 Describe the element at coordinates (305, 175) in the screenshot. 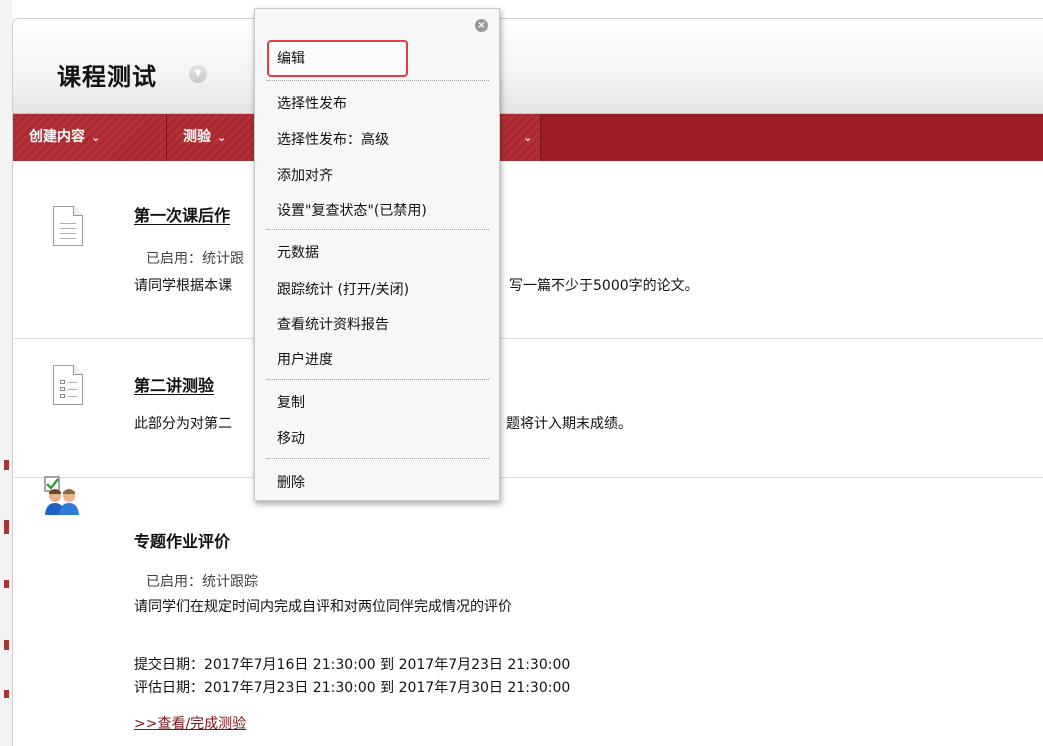

I see `menu-item-add-alignment: 添加对齐` at that location.